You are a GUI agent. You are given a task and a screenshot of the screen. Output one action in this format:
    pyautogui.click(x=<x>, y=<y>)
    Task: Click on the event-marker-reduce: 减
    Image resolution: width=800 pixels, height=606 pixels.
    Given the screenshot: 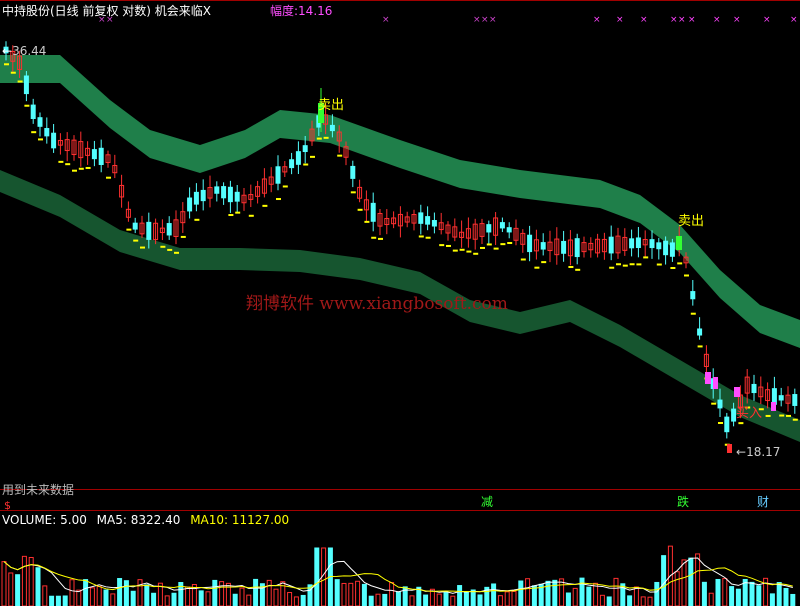 What is the action you would take?
    pyautogui.click(x=487, y=502)
    